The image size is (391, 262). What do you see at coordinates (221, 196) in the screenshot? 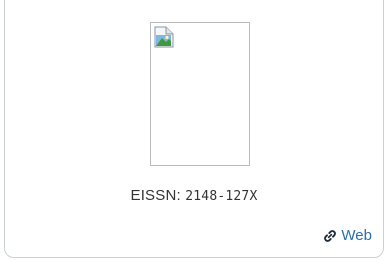
I see `issn-value: 2148-127X` at bounding box center [221, 196].